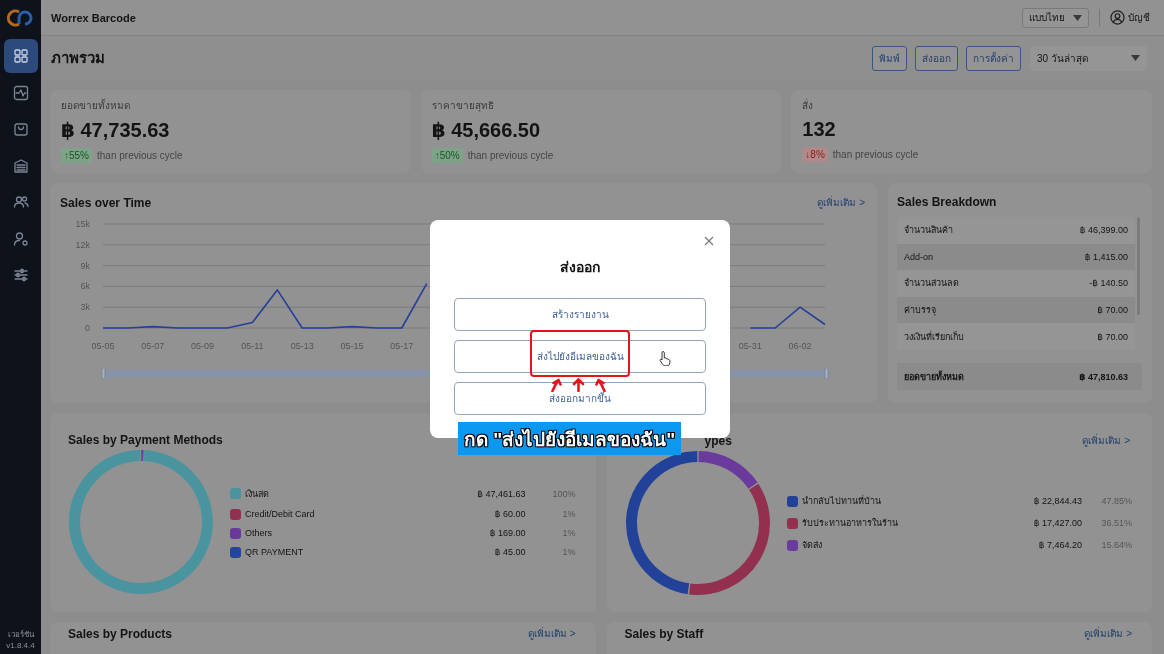 The width and height of the screenshot is (1164, 654). Describe the element at coordinates (1116, 523) in the screenshot. I see `legend-percent: 36.51%` at that location.